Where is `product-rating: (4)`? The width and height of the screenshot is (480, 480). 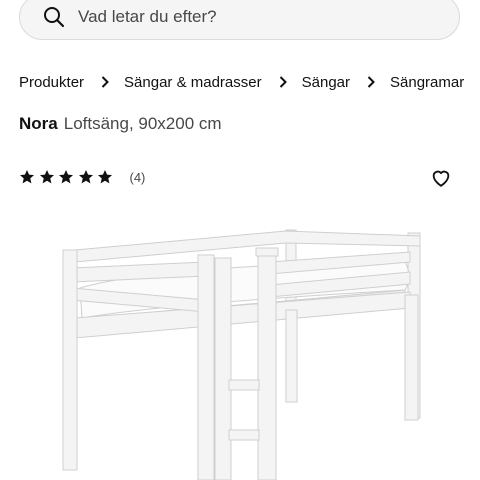 product-rating: (4) is located at coordinates (82, 177).